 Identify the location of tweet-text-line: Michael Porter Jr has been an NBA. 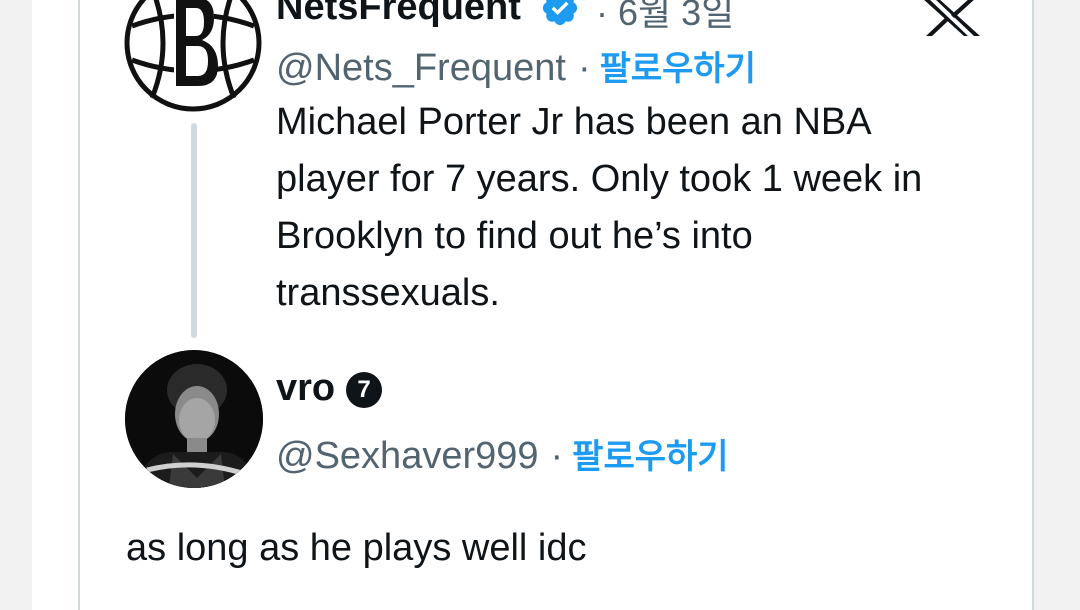
(574, 122).